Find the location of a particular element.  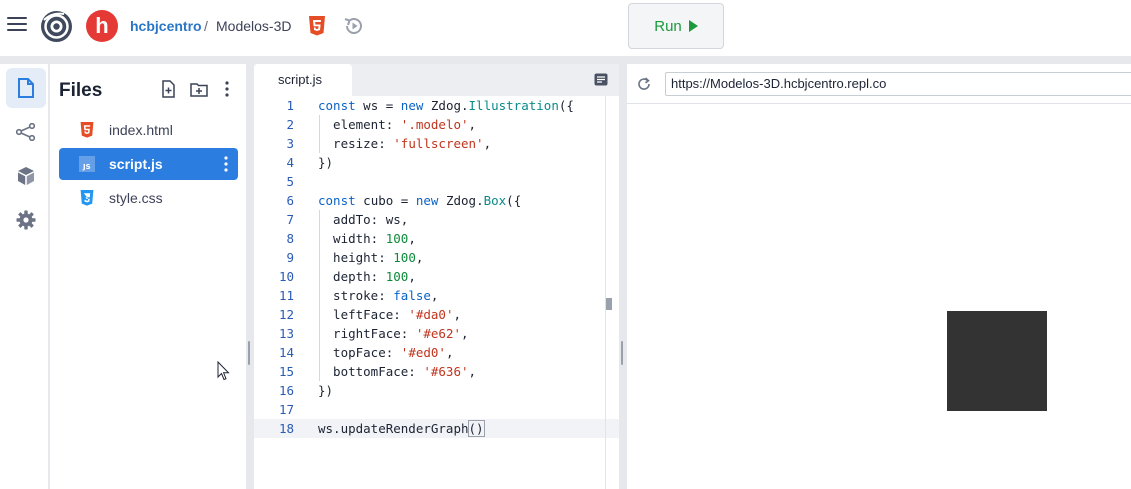

code-text: ws.updateRenderGraph() is located at coordinates (401, 428).